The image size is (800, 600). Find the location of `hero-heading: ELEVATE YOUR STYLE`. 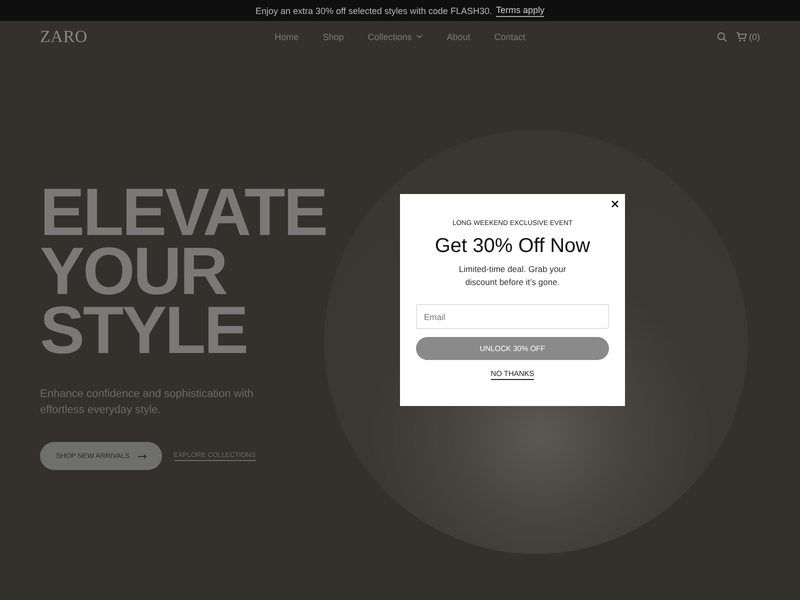

hero-heading: ELEVATE YOUR STYLE is located at coordinates (183, 271).